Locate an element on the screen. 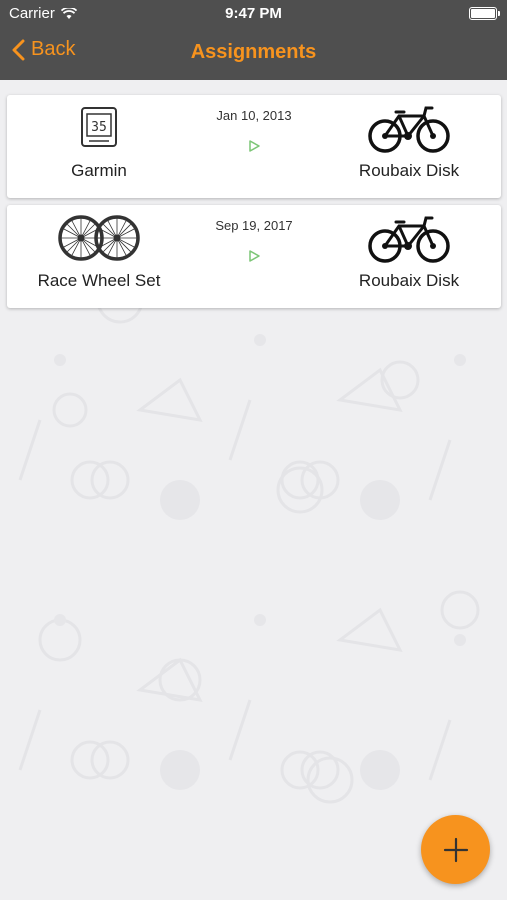 The width and height of the screenshot is (507, 900). status-bar: Carrier 9:47 PM is located at coordinates (253, 14).